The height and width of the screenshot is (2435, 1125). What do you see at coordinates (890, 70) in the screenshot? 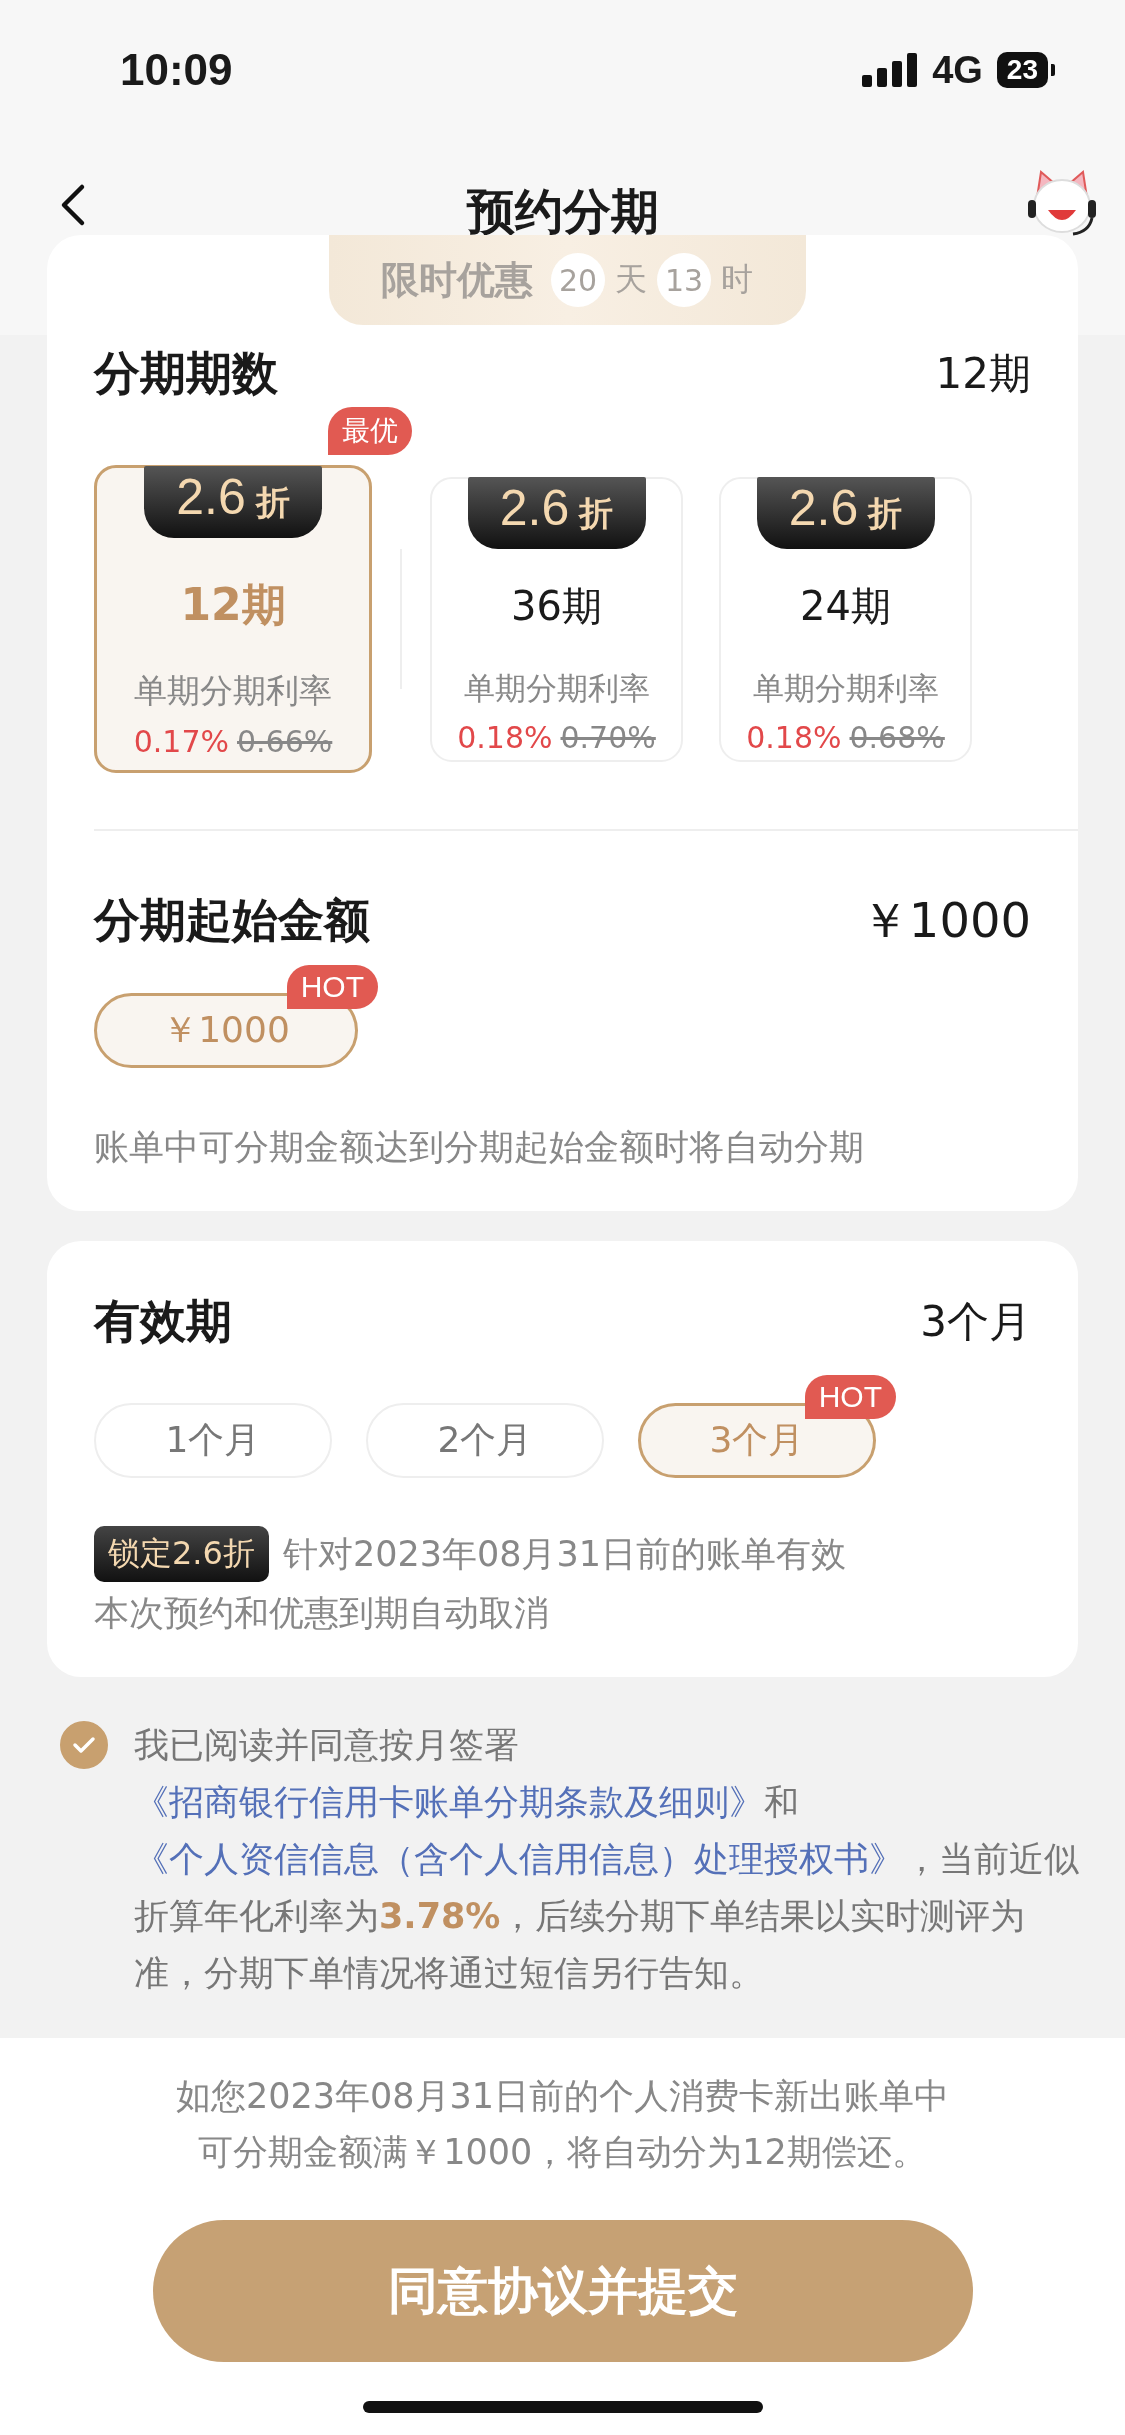
I see `signal-icon` at bounding box center [890, 70].